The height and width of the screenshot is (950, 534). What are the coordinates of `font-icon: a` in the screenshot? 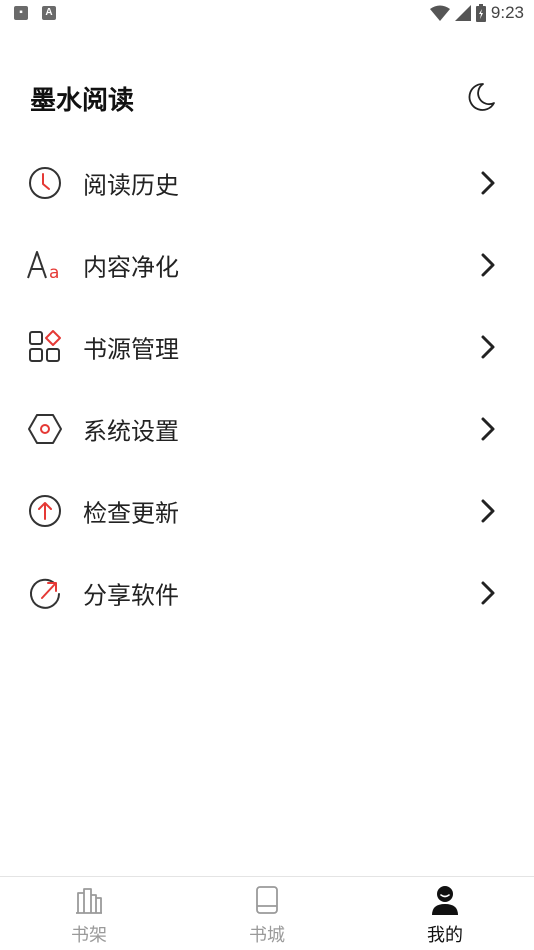 It's located at (43, 267).